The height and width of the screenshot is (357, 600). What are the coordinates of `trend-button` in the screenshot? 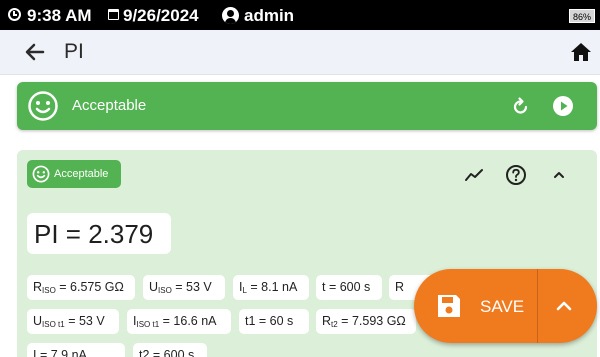 It's located at (474, 175).